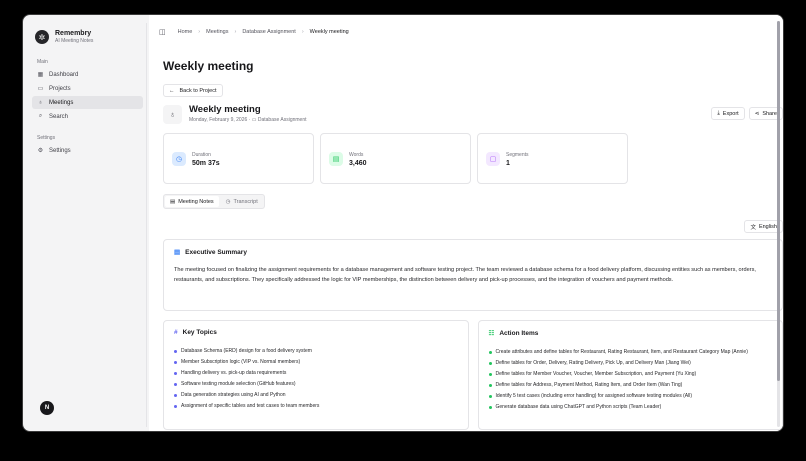 The image size is (806, 461). Describe the element at coordinates (172, 90) in the screenshot. I see `arrow-left-icon: ←` at that location.